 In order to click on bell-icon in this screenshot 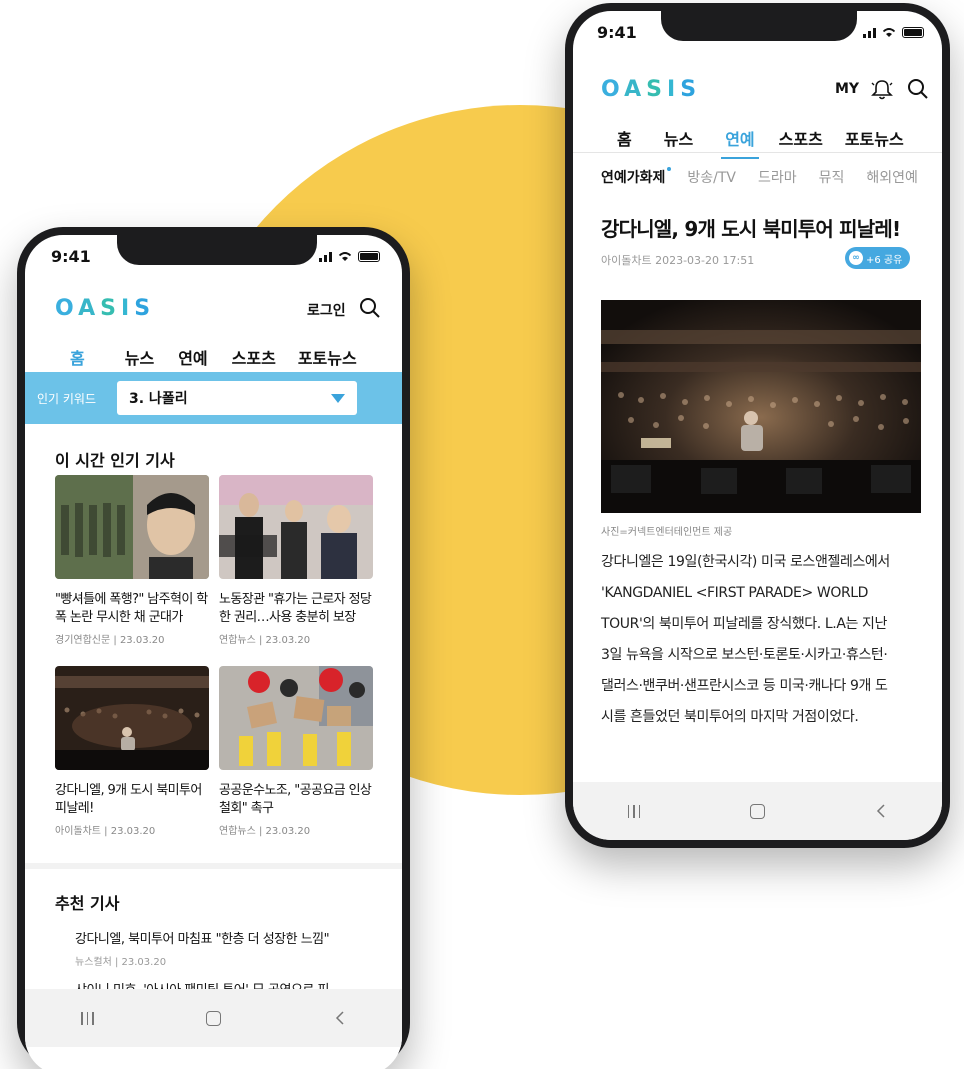, I will do `click(882, 89)`.